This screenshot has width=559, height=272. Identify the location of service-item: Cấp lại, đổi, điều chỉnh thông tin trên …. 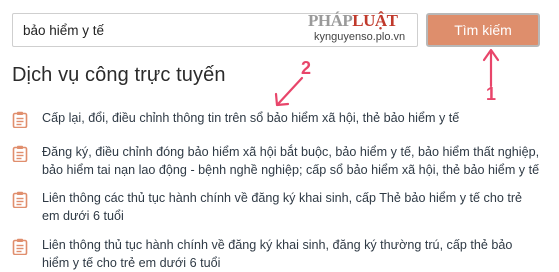
(282, 118).